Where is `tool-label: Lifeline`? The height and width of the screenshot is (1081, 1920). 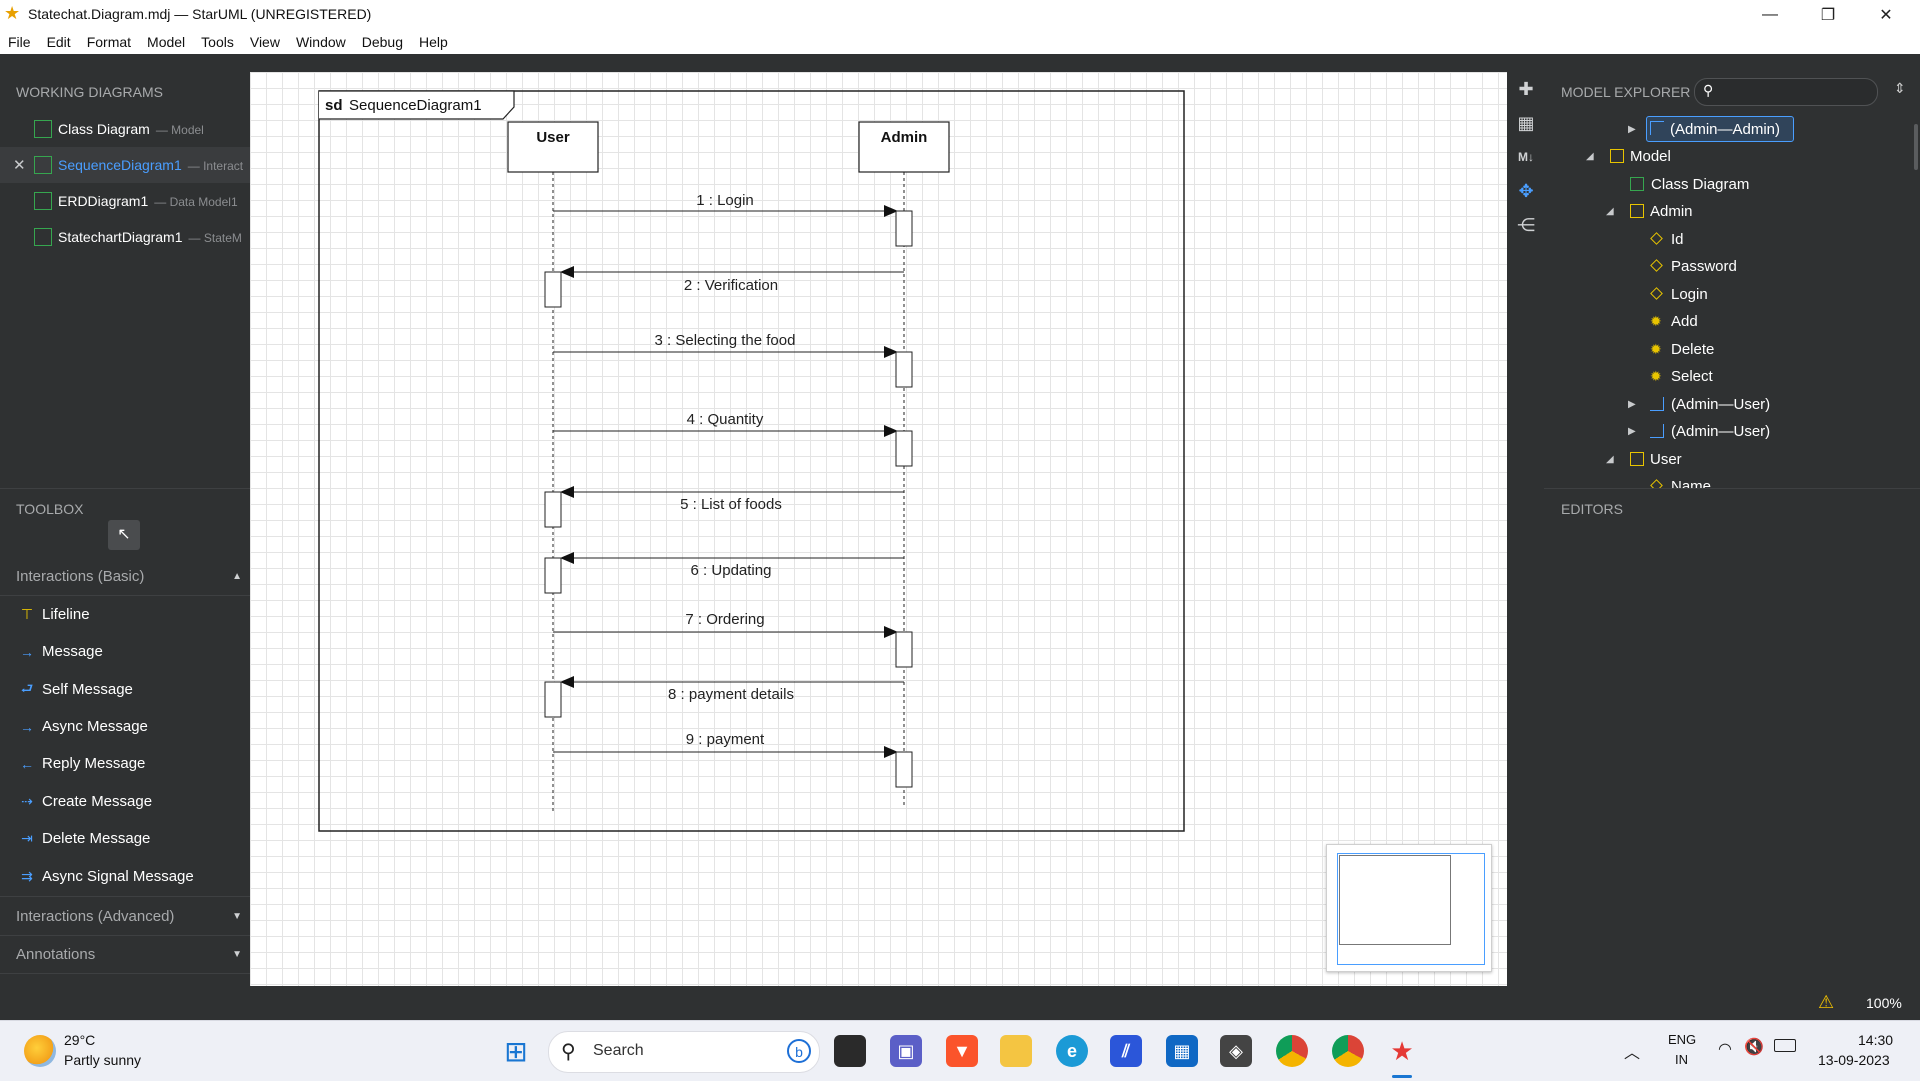
tool-label: Lifeline is located at coordinates (66, 614).